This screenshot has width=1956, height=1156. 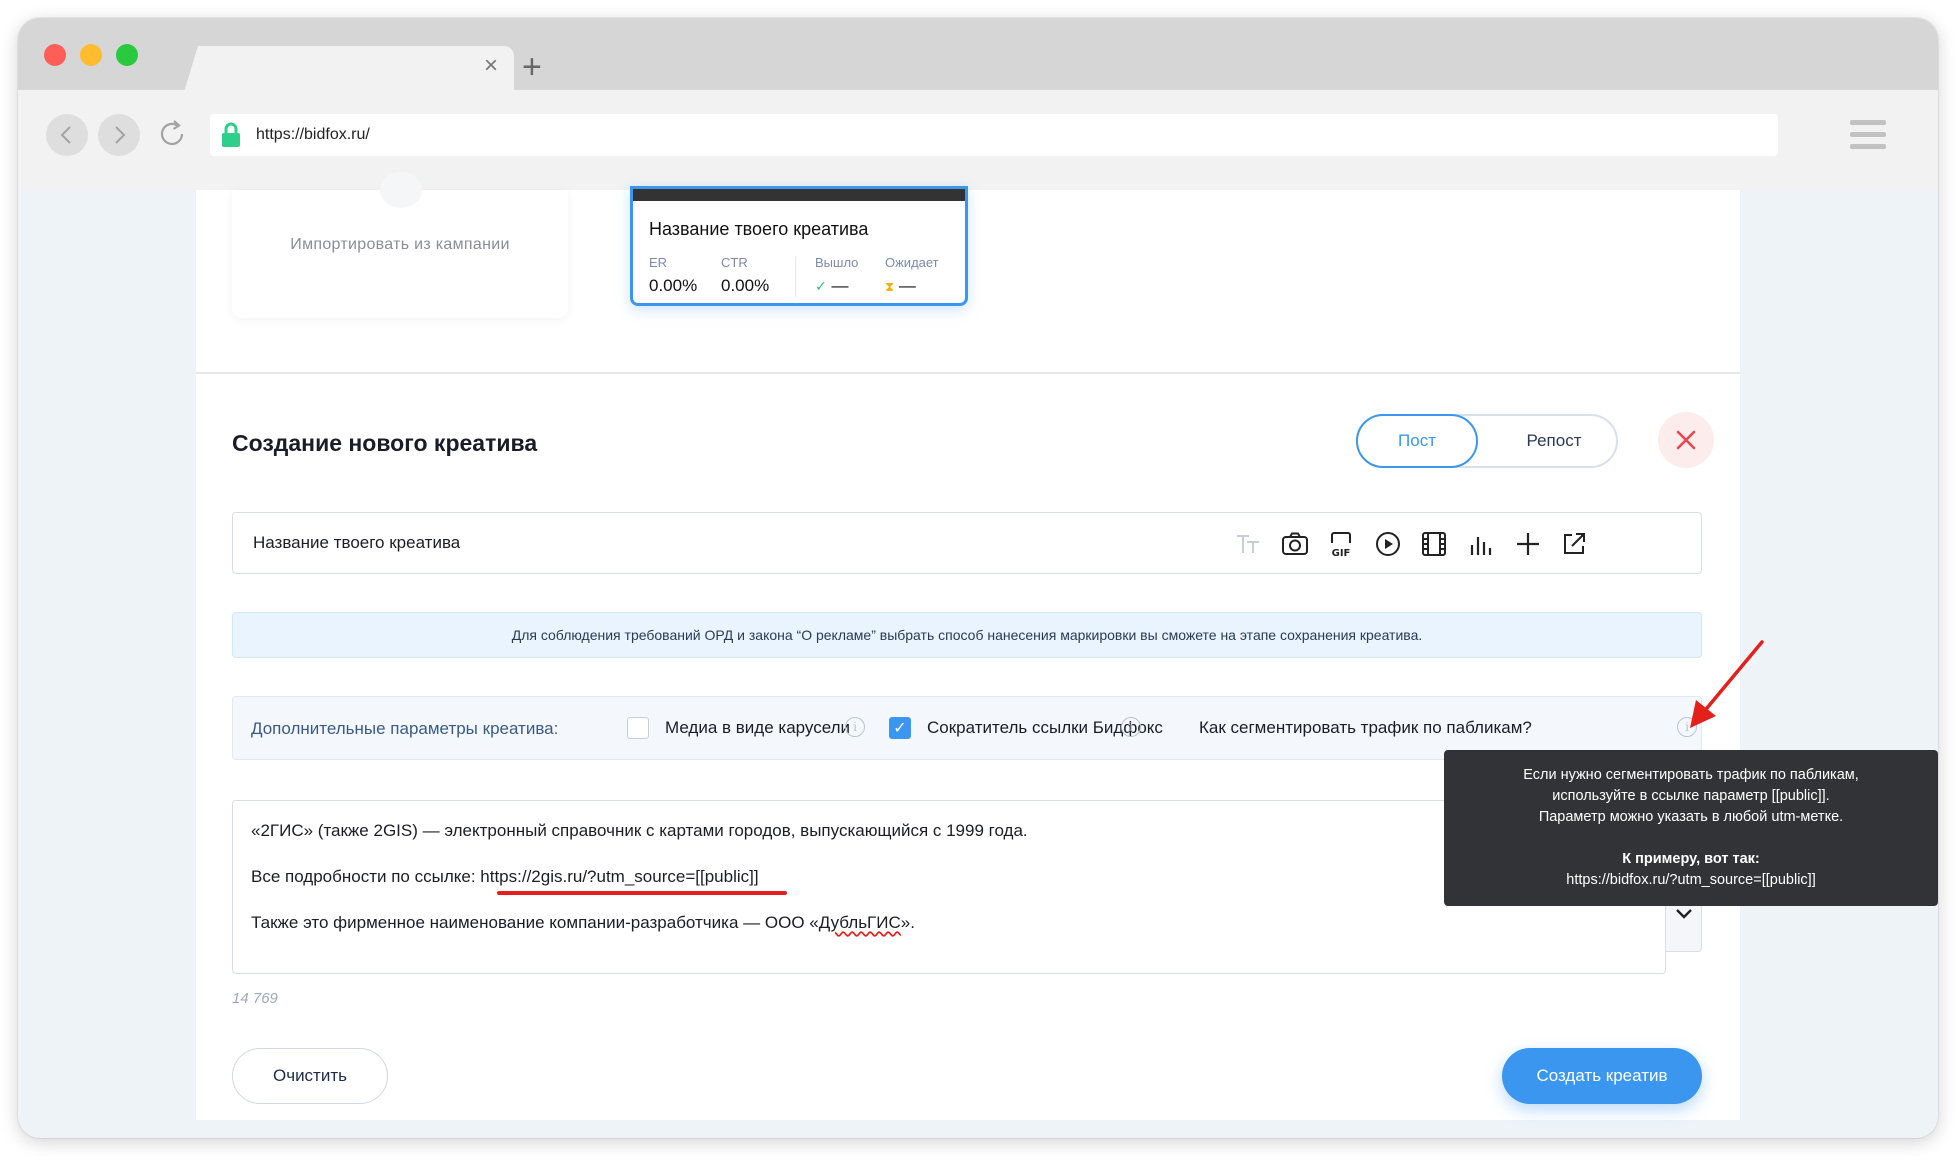 What do you see at coordinates (1341, 544) in the screenshot?
I see `gif-icon: GIF` at bounding box center [1341, 544].